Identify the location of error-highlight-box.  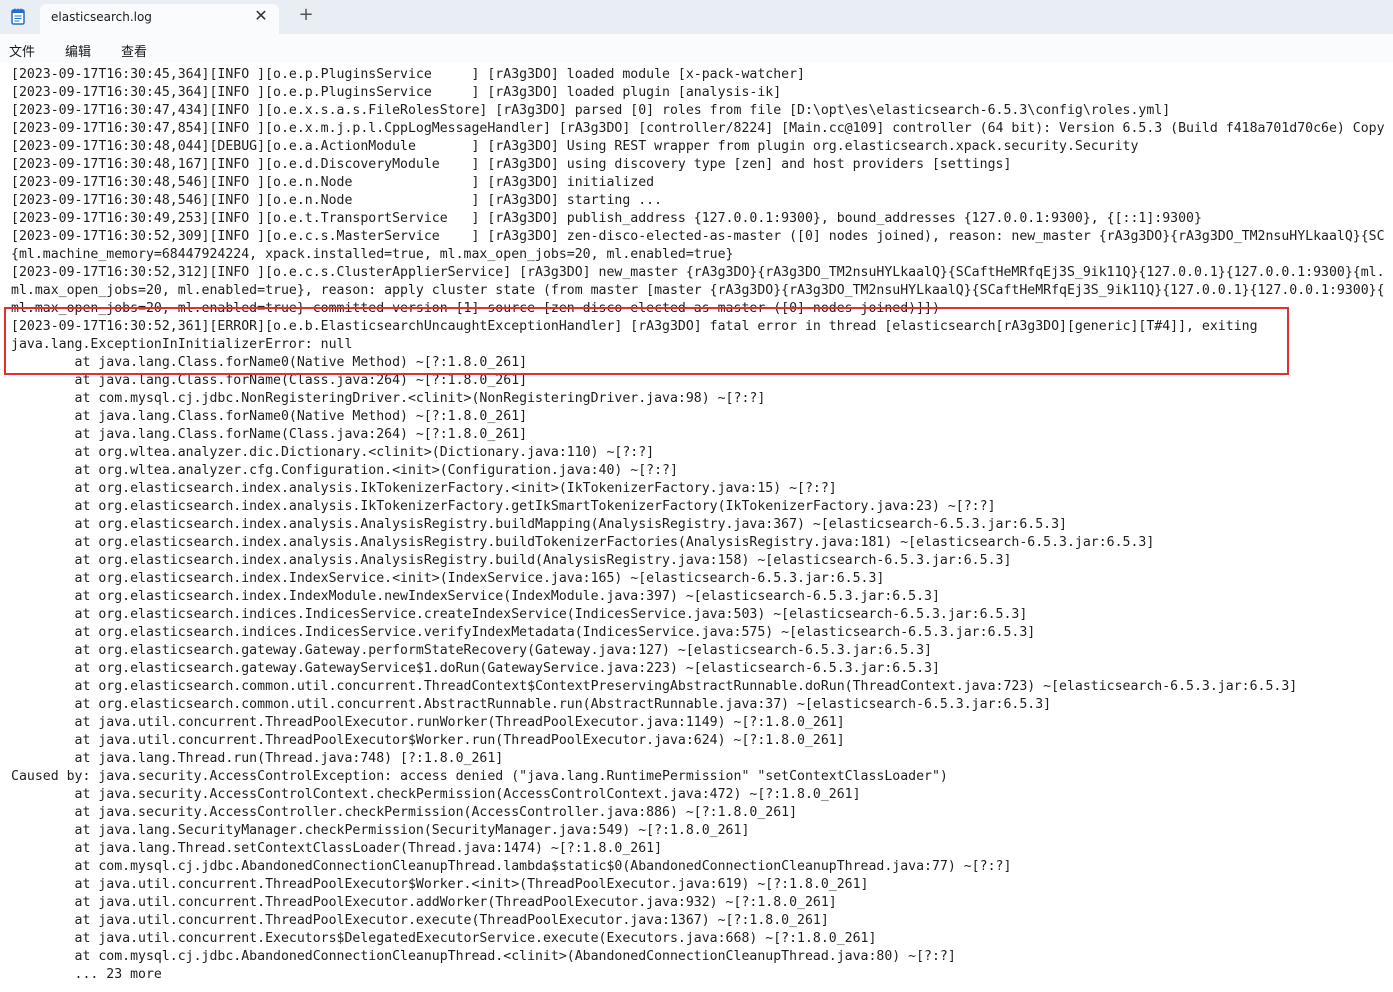
(646, 341).